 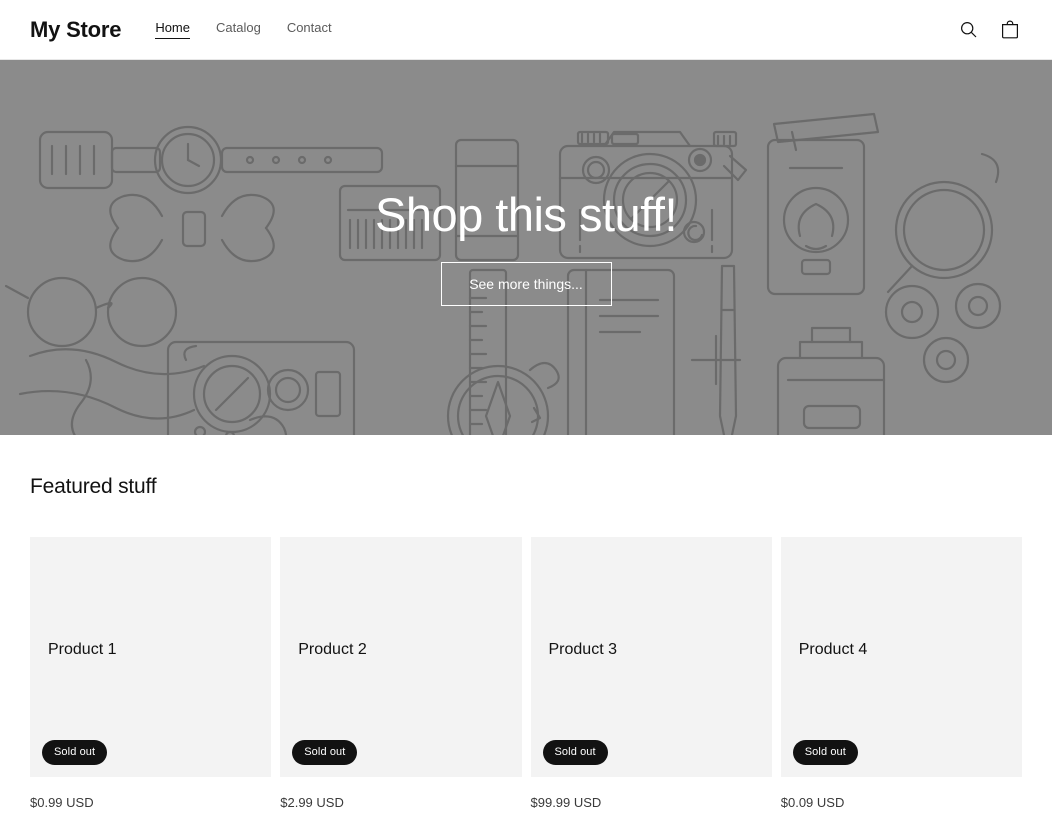 I want to click on product-image-placeholder: Product 1 Sold out, so click(x=151, y=657).